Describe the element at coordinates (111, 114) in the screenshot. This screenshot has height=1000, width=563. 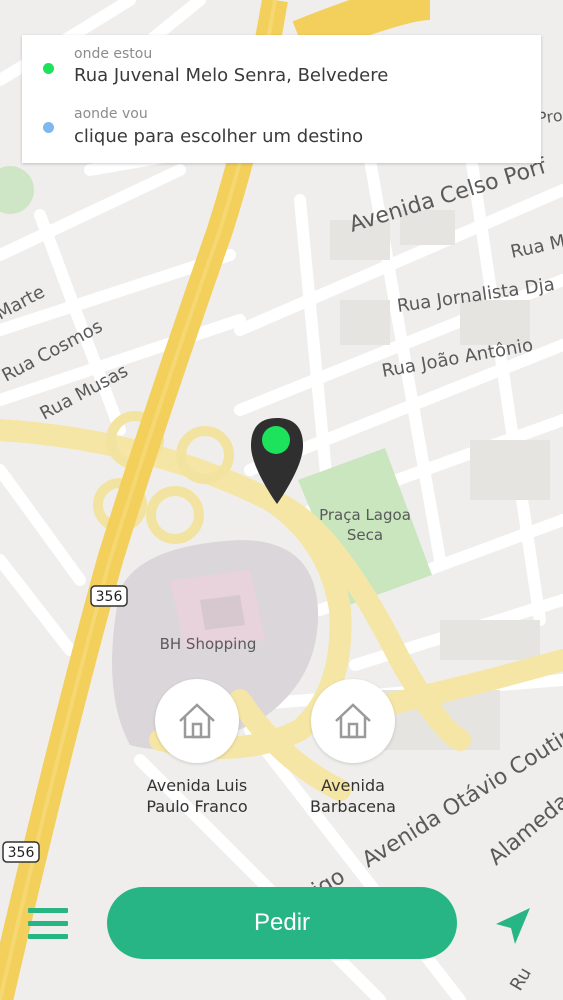
I see `destination-caption: aonde vou` at that location.